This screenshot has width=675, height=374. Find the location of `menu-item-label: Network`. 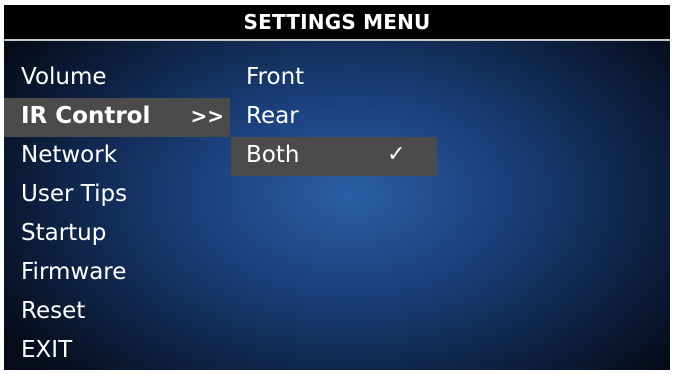

menu-item-label: Network is located at coordinates (69, 155).